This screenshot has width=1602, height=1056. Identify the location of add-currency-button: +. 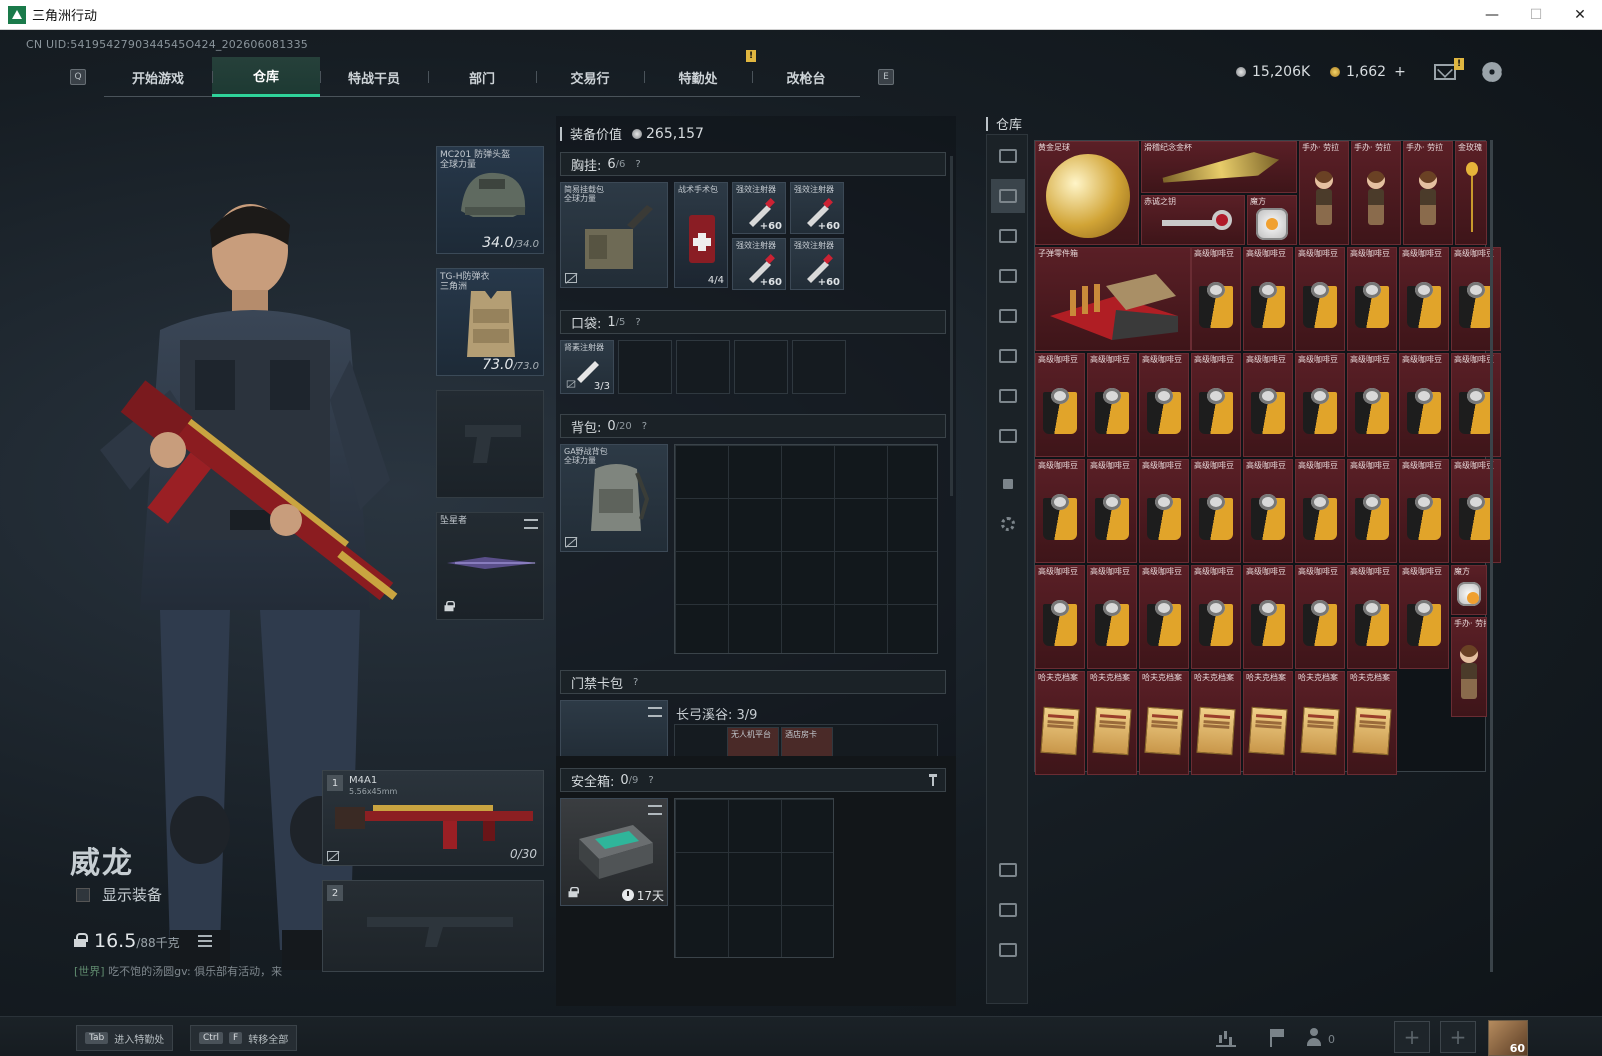
(1400, 72).